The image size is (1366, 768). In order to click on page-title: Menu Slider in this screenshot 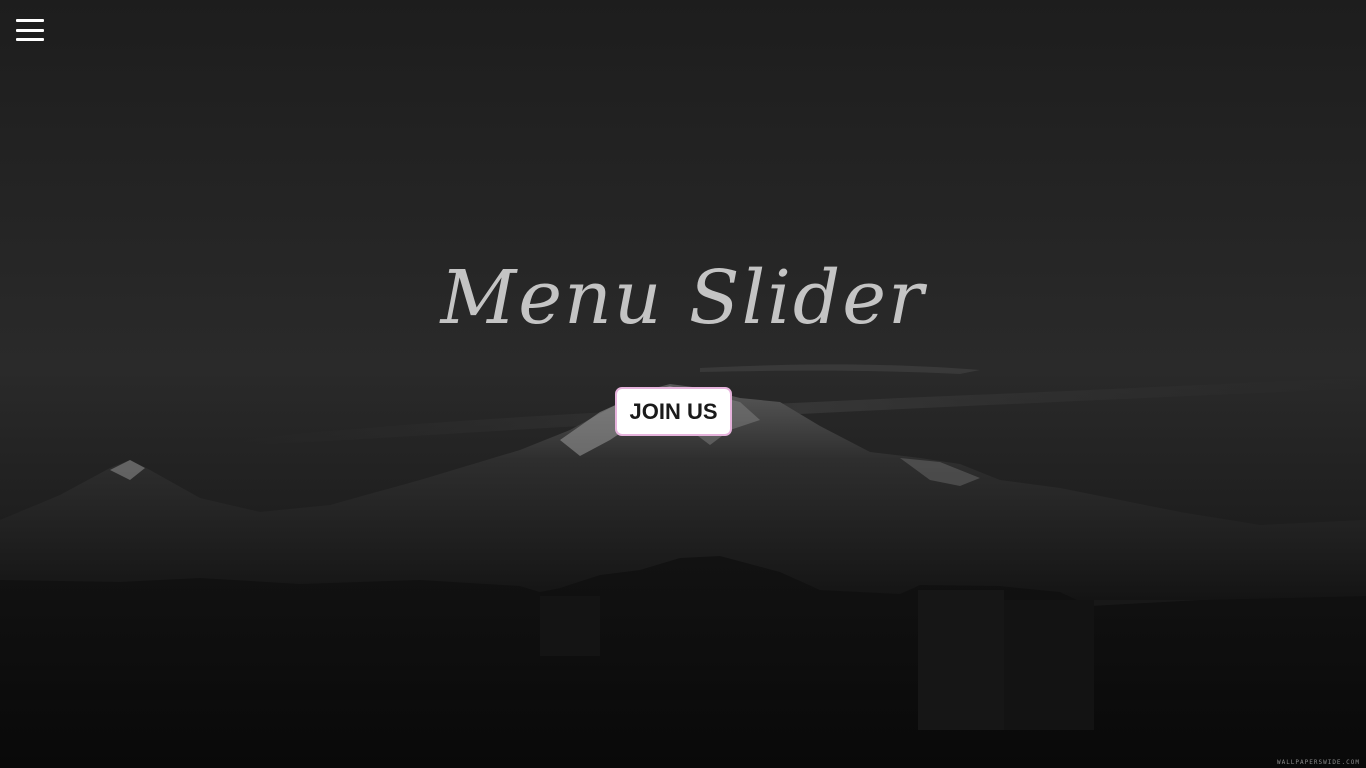, I will do `click(683, 298)`.